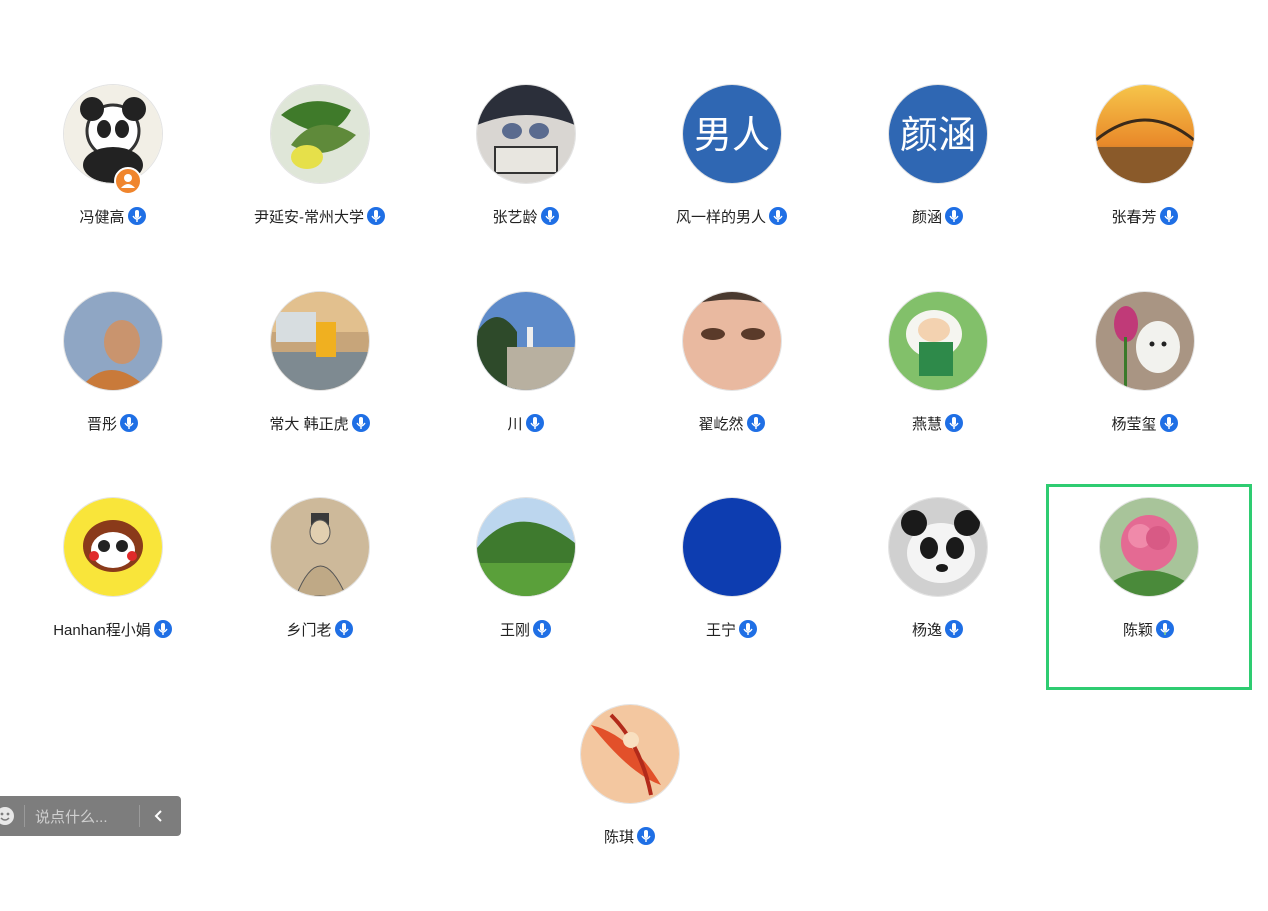 The width and height of the screenshot is (1268, 911). Describe the element at coordinates (320, 425) in the screenshot. I see `participant-name: 常大 韩正虎` at that location.